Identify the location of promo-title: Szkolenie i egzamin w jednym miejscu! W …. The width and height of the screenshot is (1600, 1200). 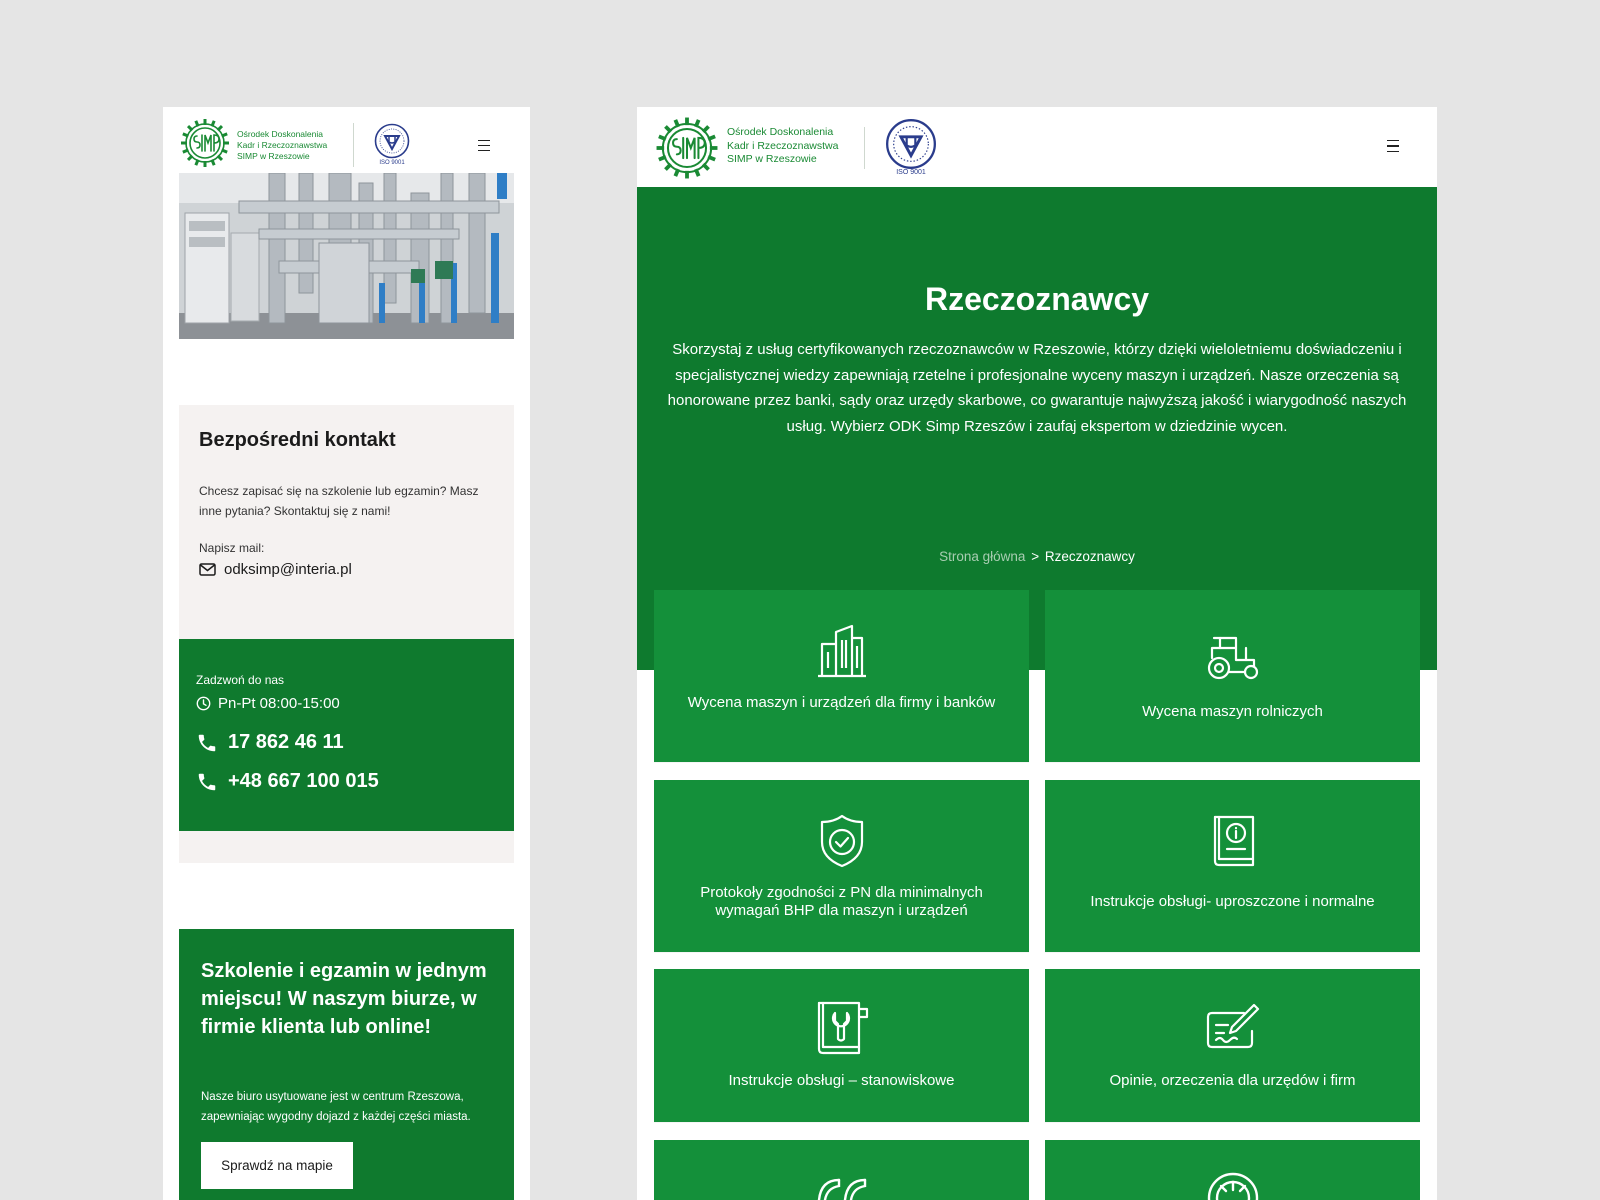
(344, 999).